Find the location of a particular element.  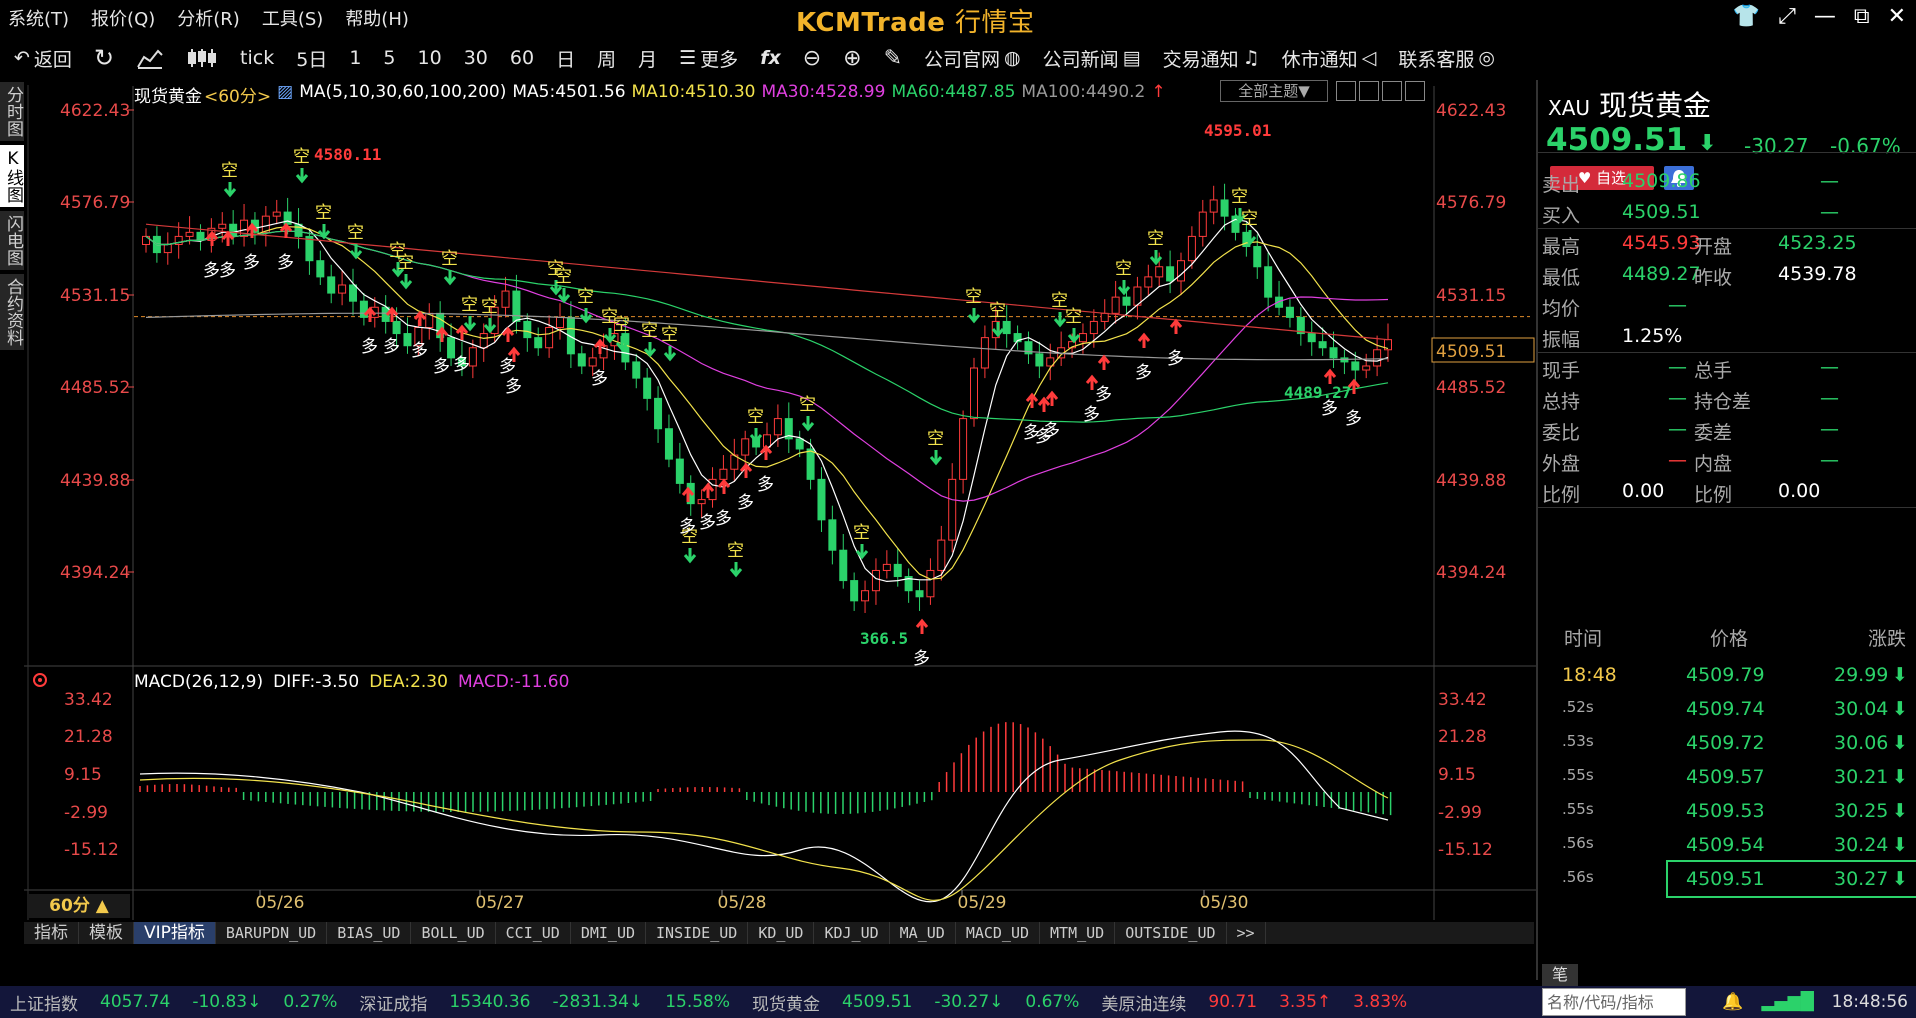

y-tick-label: 4439.88 is located at coordinates (95, 481).